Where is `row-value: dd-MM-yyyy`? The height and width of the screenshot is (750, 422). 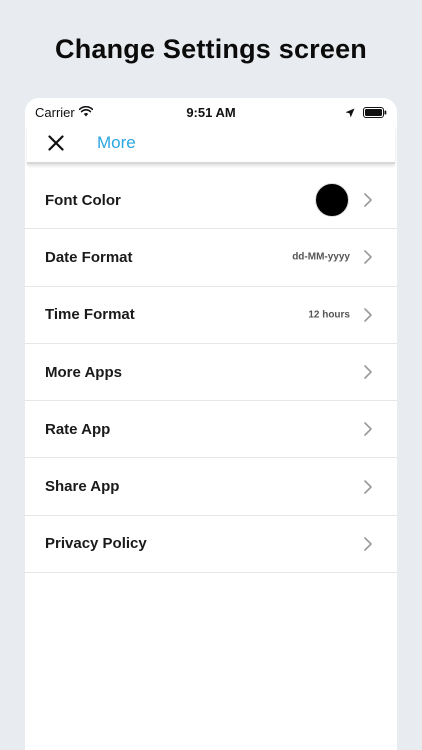
row-value: dd-MM-yyyy is located at coordinates (321, 257).